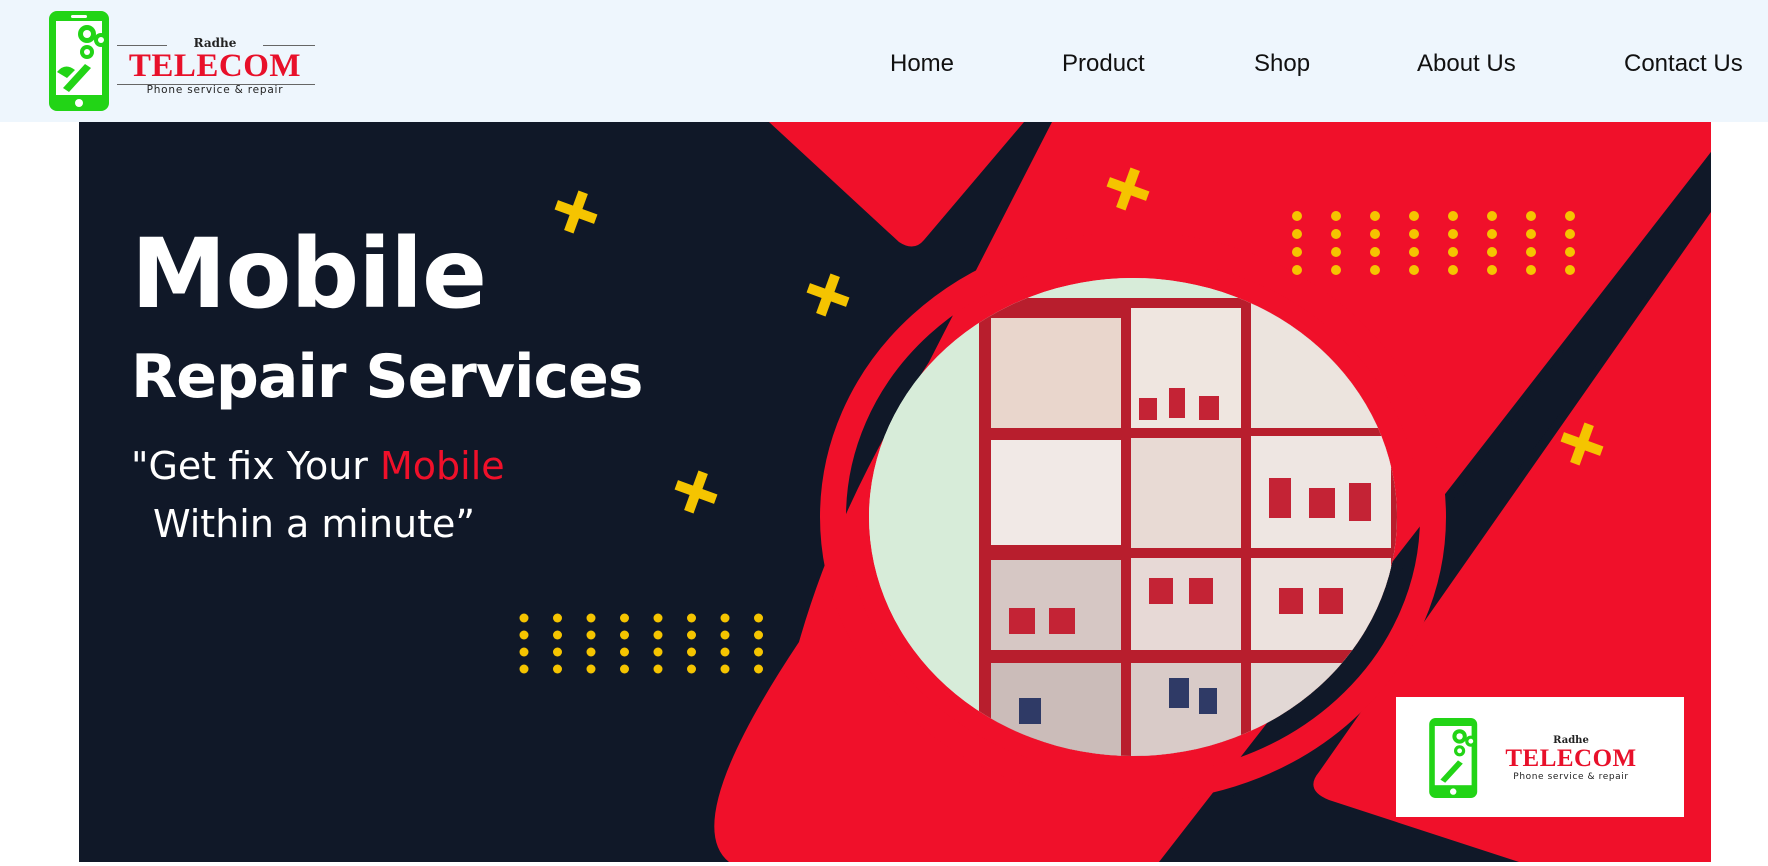 The height and width of the screenshot is (866, 1768). What do you see at coordinates (922, 64) in the screenshot?
I see `nav-home: Home` at bounding box center [922, 64].